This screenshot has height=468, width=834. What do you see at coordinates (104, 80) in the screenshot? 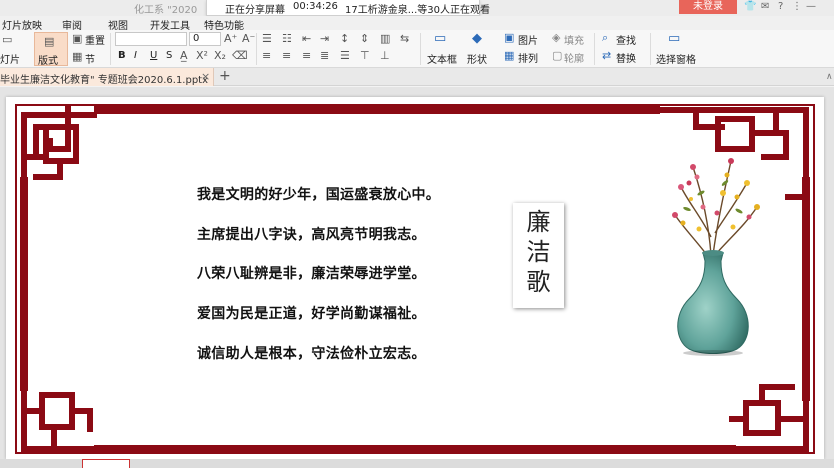
I see `document-tab-name: 毕业生廉洁文化教育" 专题班会2020.6.1.pptx` at bounding box center [104, 80].